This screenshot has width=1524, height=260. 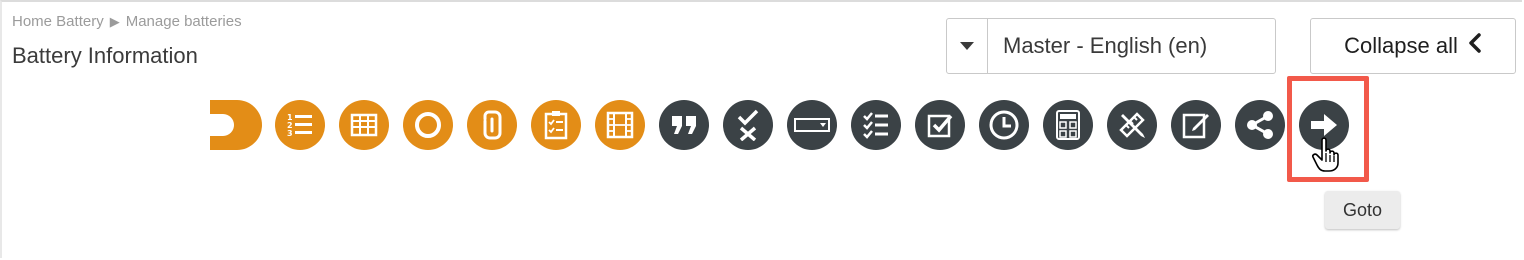 What do you see at coordinates (1132, 125) in the screenshot?
I see `ruler-pencil-icon` at bounding box center [1132, 125].